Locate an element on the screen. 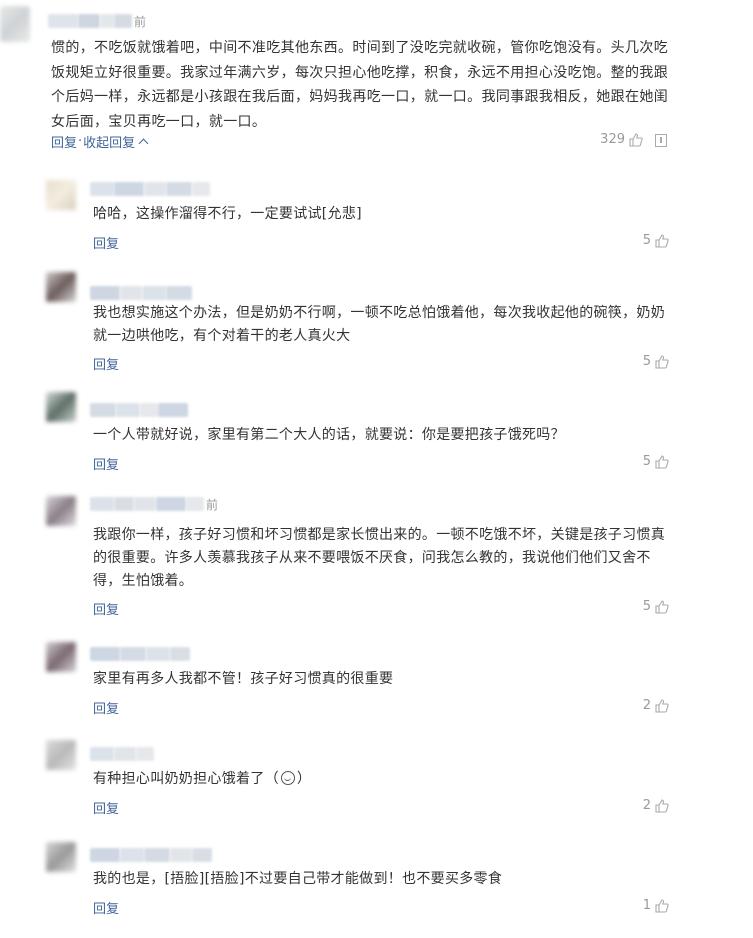  reply-text: 我的也是，[捂脸][捂脸]不过要自己带才能做到！也不要买多零食 is located at coordinates (298, 879).